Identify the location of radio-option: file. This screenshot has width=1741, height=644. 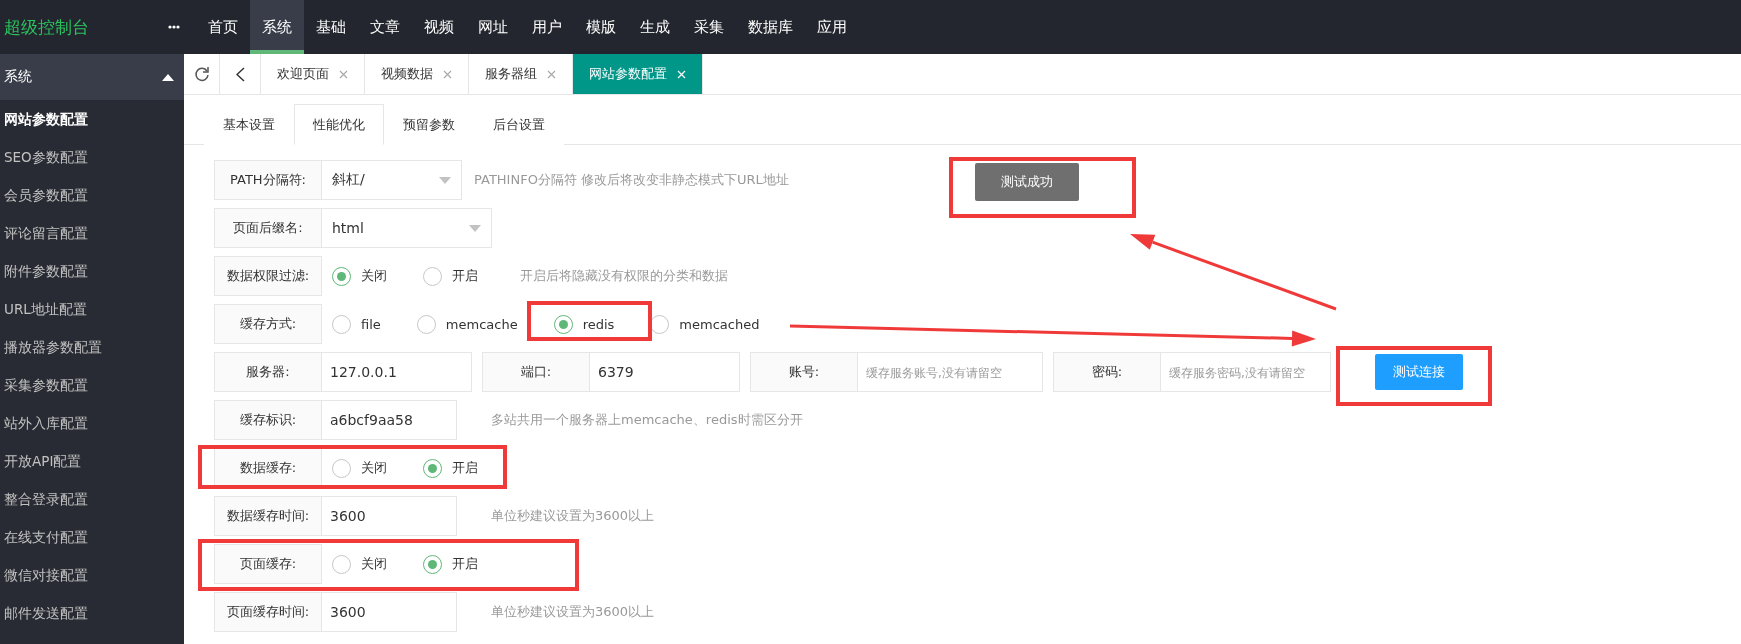
(356, 324).